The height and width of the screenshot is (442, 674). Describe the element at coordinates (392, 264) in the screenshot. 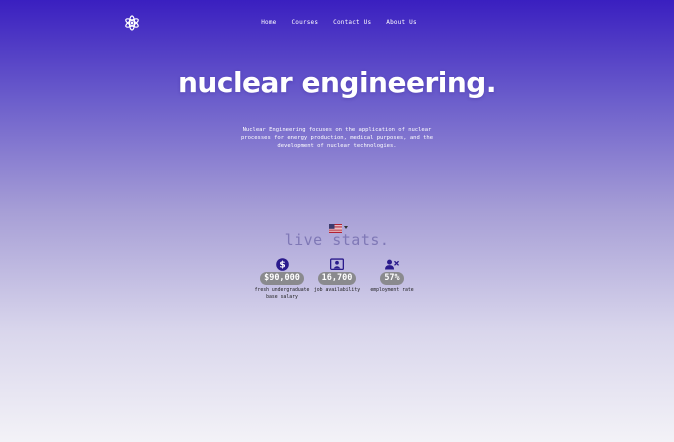

I see `user-times-icon` at that location.